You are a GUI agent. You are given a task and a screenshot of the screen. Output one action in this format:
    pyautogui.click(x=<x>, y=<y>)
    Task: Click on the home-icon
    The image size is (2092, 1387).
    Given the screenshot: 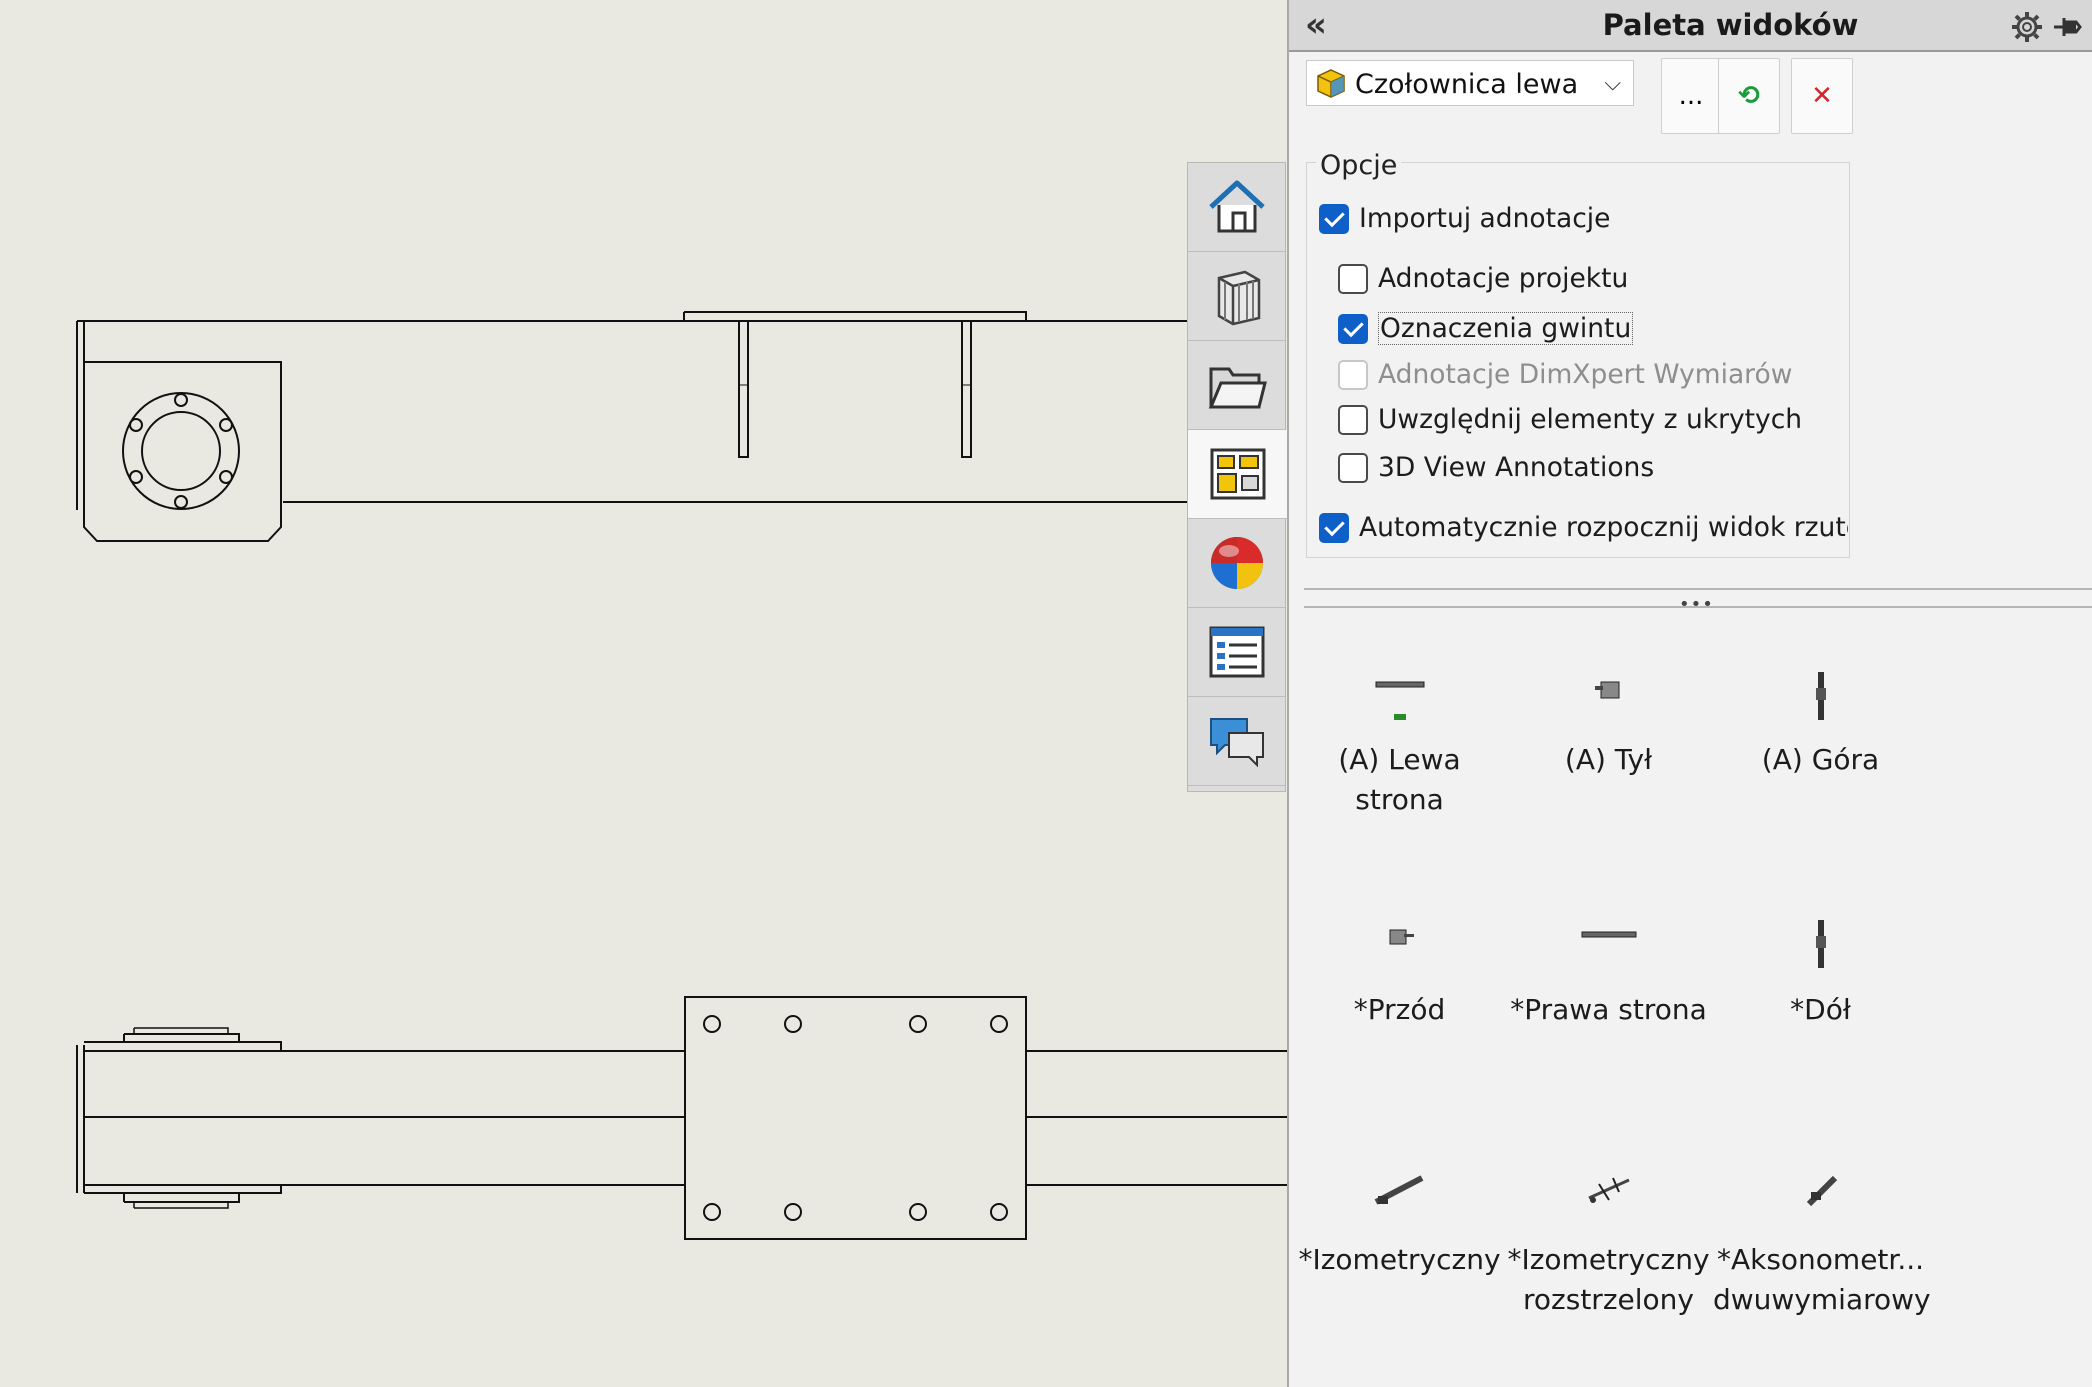 What is the action you would take?
    pyautogui.click(x=1236, y=206)
    